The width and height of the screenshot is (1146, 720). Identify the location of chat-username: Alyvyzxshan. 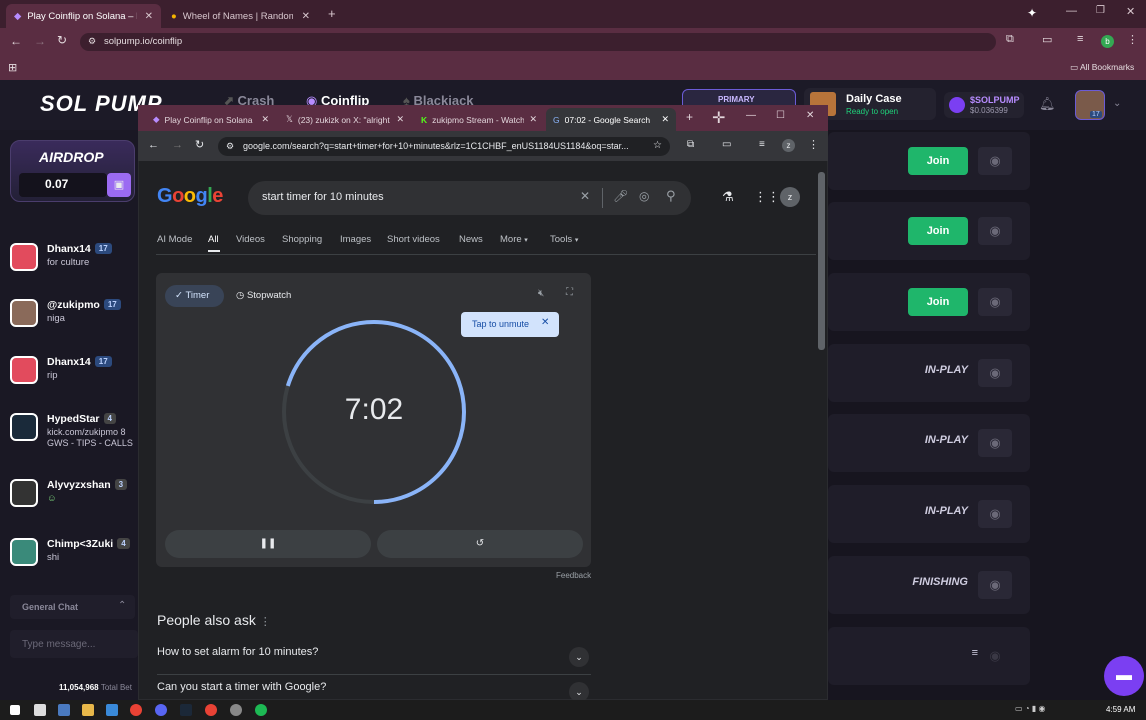
(79, 485).